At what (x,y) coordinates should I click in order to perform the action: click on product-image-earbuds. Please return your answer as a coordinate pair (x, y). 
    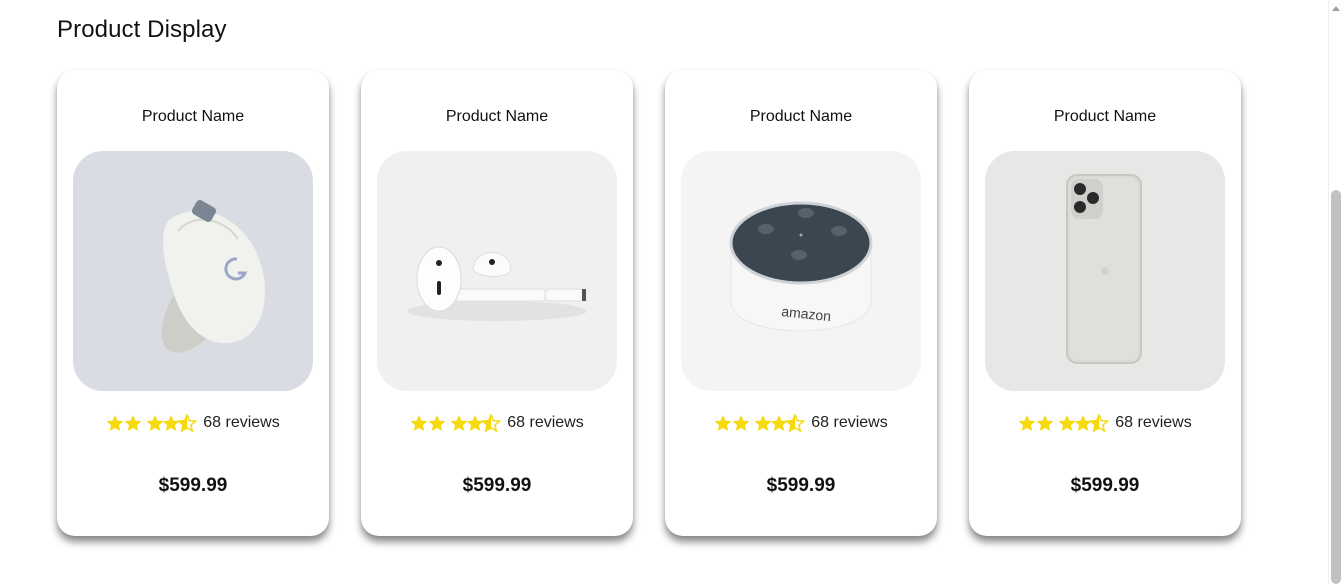
    Looking at the image, I should click on (497, 271).